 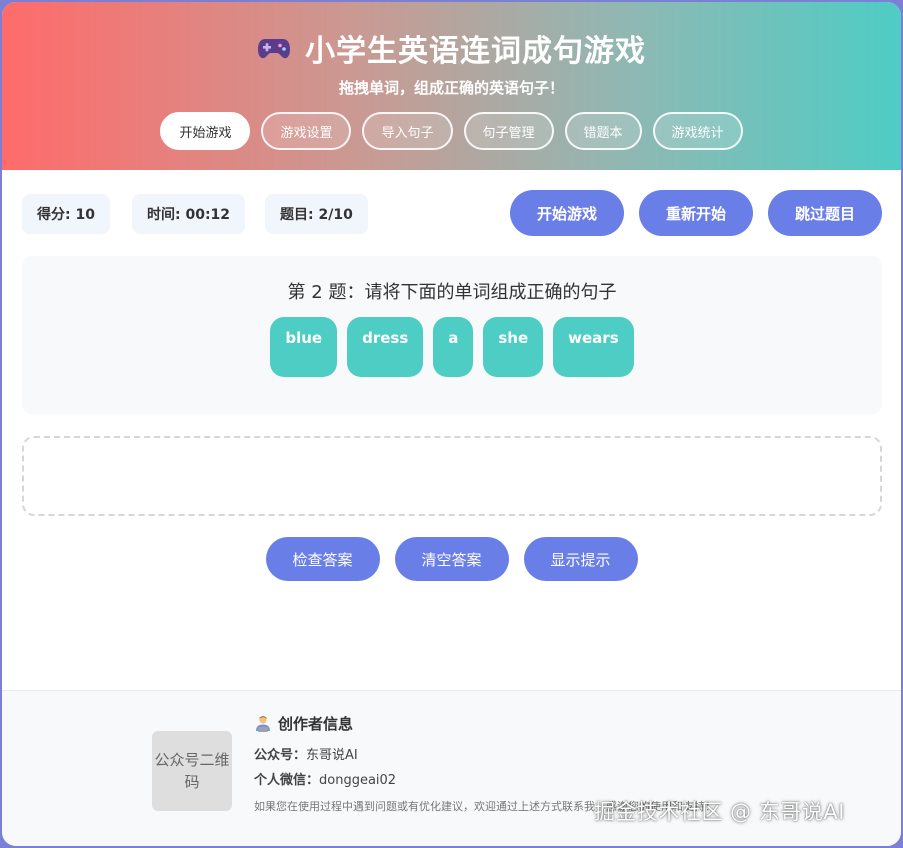 What do you see at coordinates (316, 214) in the screenshot?
I see `question-counter: 题目: 2/10` at bounding box center [316, 214].